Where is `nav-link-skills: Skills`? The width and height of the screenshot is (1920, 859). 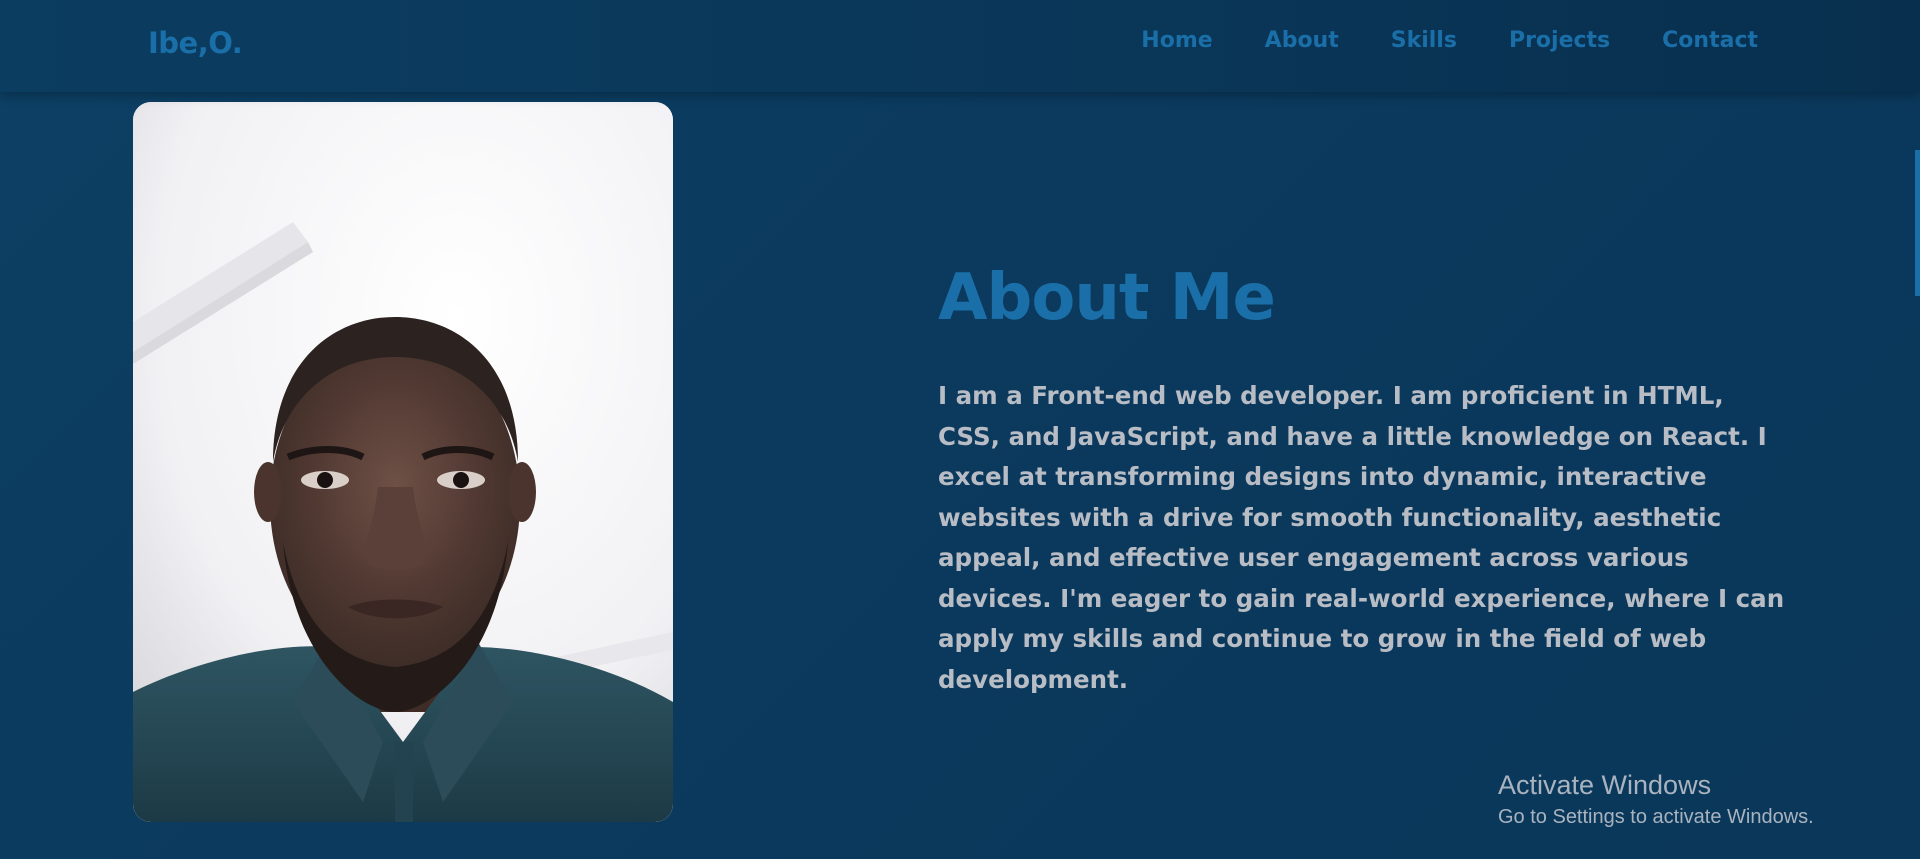
nav-link-skills: Skills is located at coordinates (1424, 40).